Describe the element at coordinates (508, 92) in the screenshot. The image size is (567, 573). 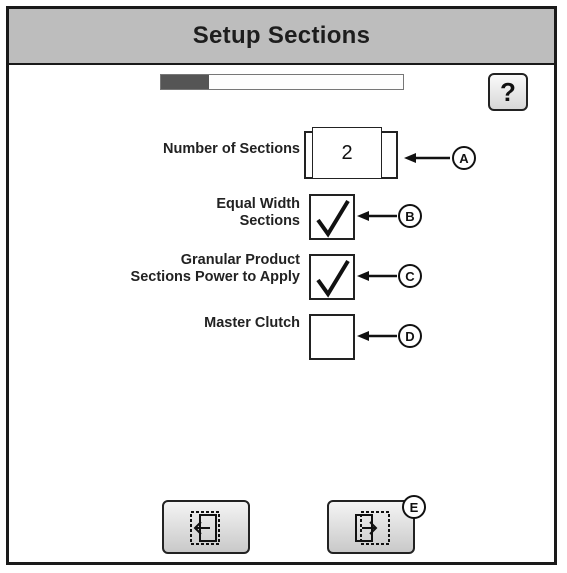
I see `help-button: ?` at that location.